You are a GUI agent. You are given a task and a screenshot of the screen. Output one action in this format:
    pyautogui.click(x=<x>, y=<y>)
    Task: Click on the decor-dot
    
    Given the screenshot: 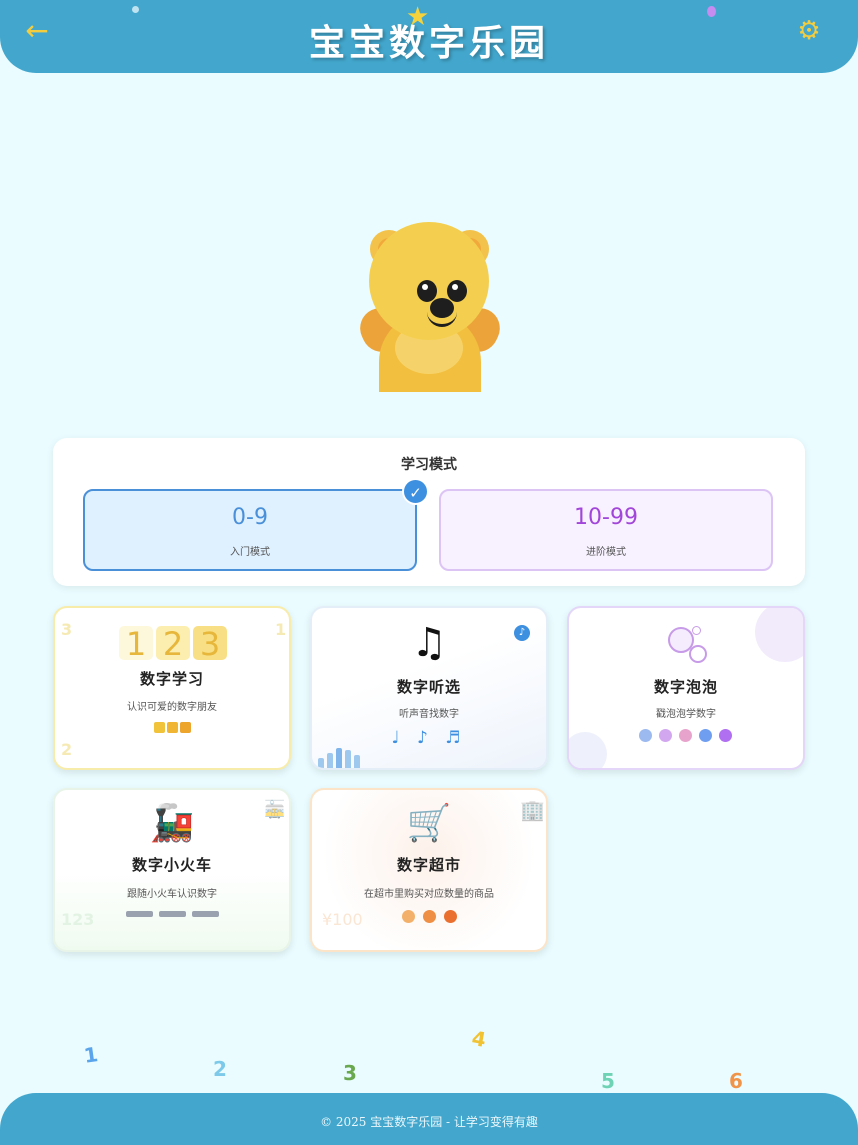 What is the action you would take?
    pyautogui.click(x=135, y=9)
    